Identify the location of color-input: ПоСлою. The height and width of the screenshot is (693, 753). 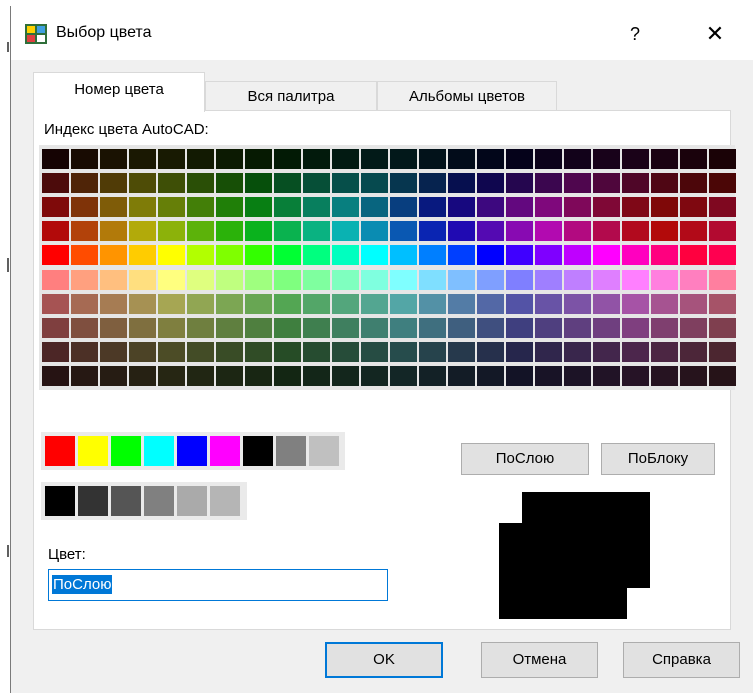
(218, 585).